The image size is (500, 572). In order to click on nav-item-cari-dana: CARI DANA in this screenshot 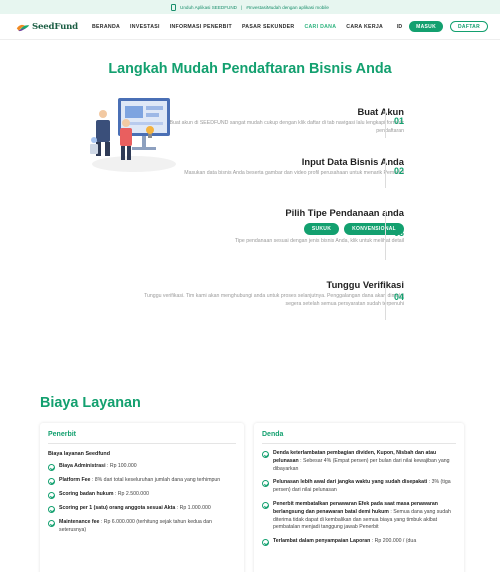, I will do `click(320, 27)`.